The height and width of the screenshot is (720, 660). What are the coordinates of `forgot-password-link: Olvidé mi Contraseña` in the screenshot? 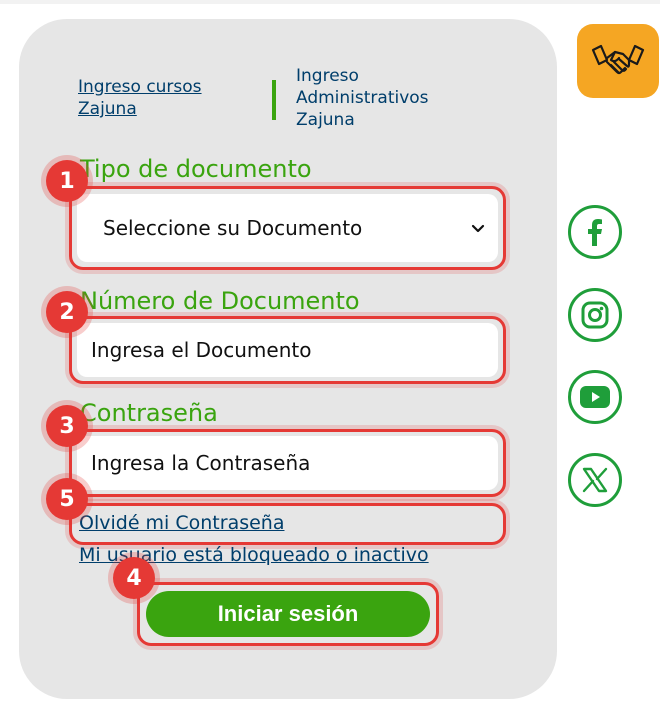 It's located at (181, 523).